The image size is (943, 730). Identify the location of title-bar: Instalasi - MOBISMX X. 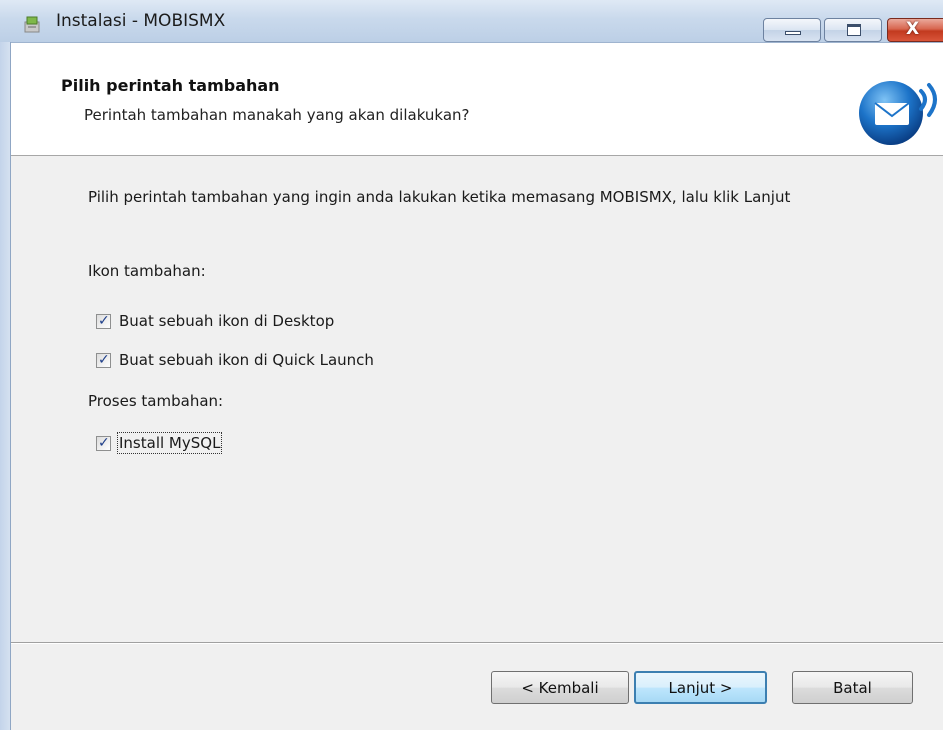
(471, 21).